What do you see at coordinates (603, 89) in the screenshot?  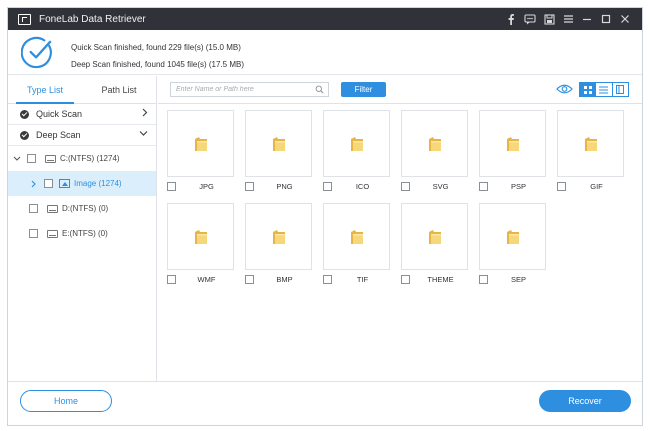 I see `list-view-button` at bounding box center [603, 89].